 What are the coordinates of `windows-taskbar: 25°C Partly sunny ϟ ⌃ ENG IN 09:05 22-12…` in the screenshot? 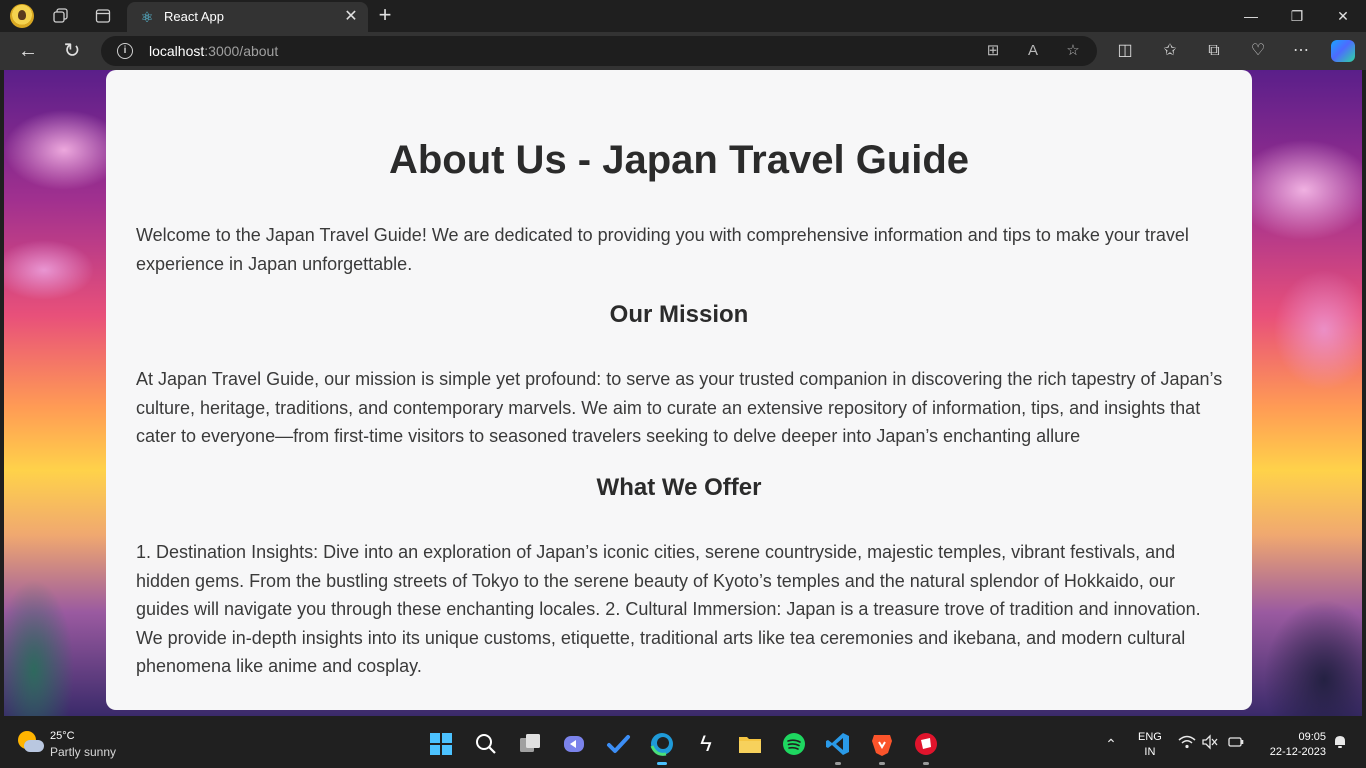 It's located at (683, 744).